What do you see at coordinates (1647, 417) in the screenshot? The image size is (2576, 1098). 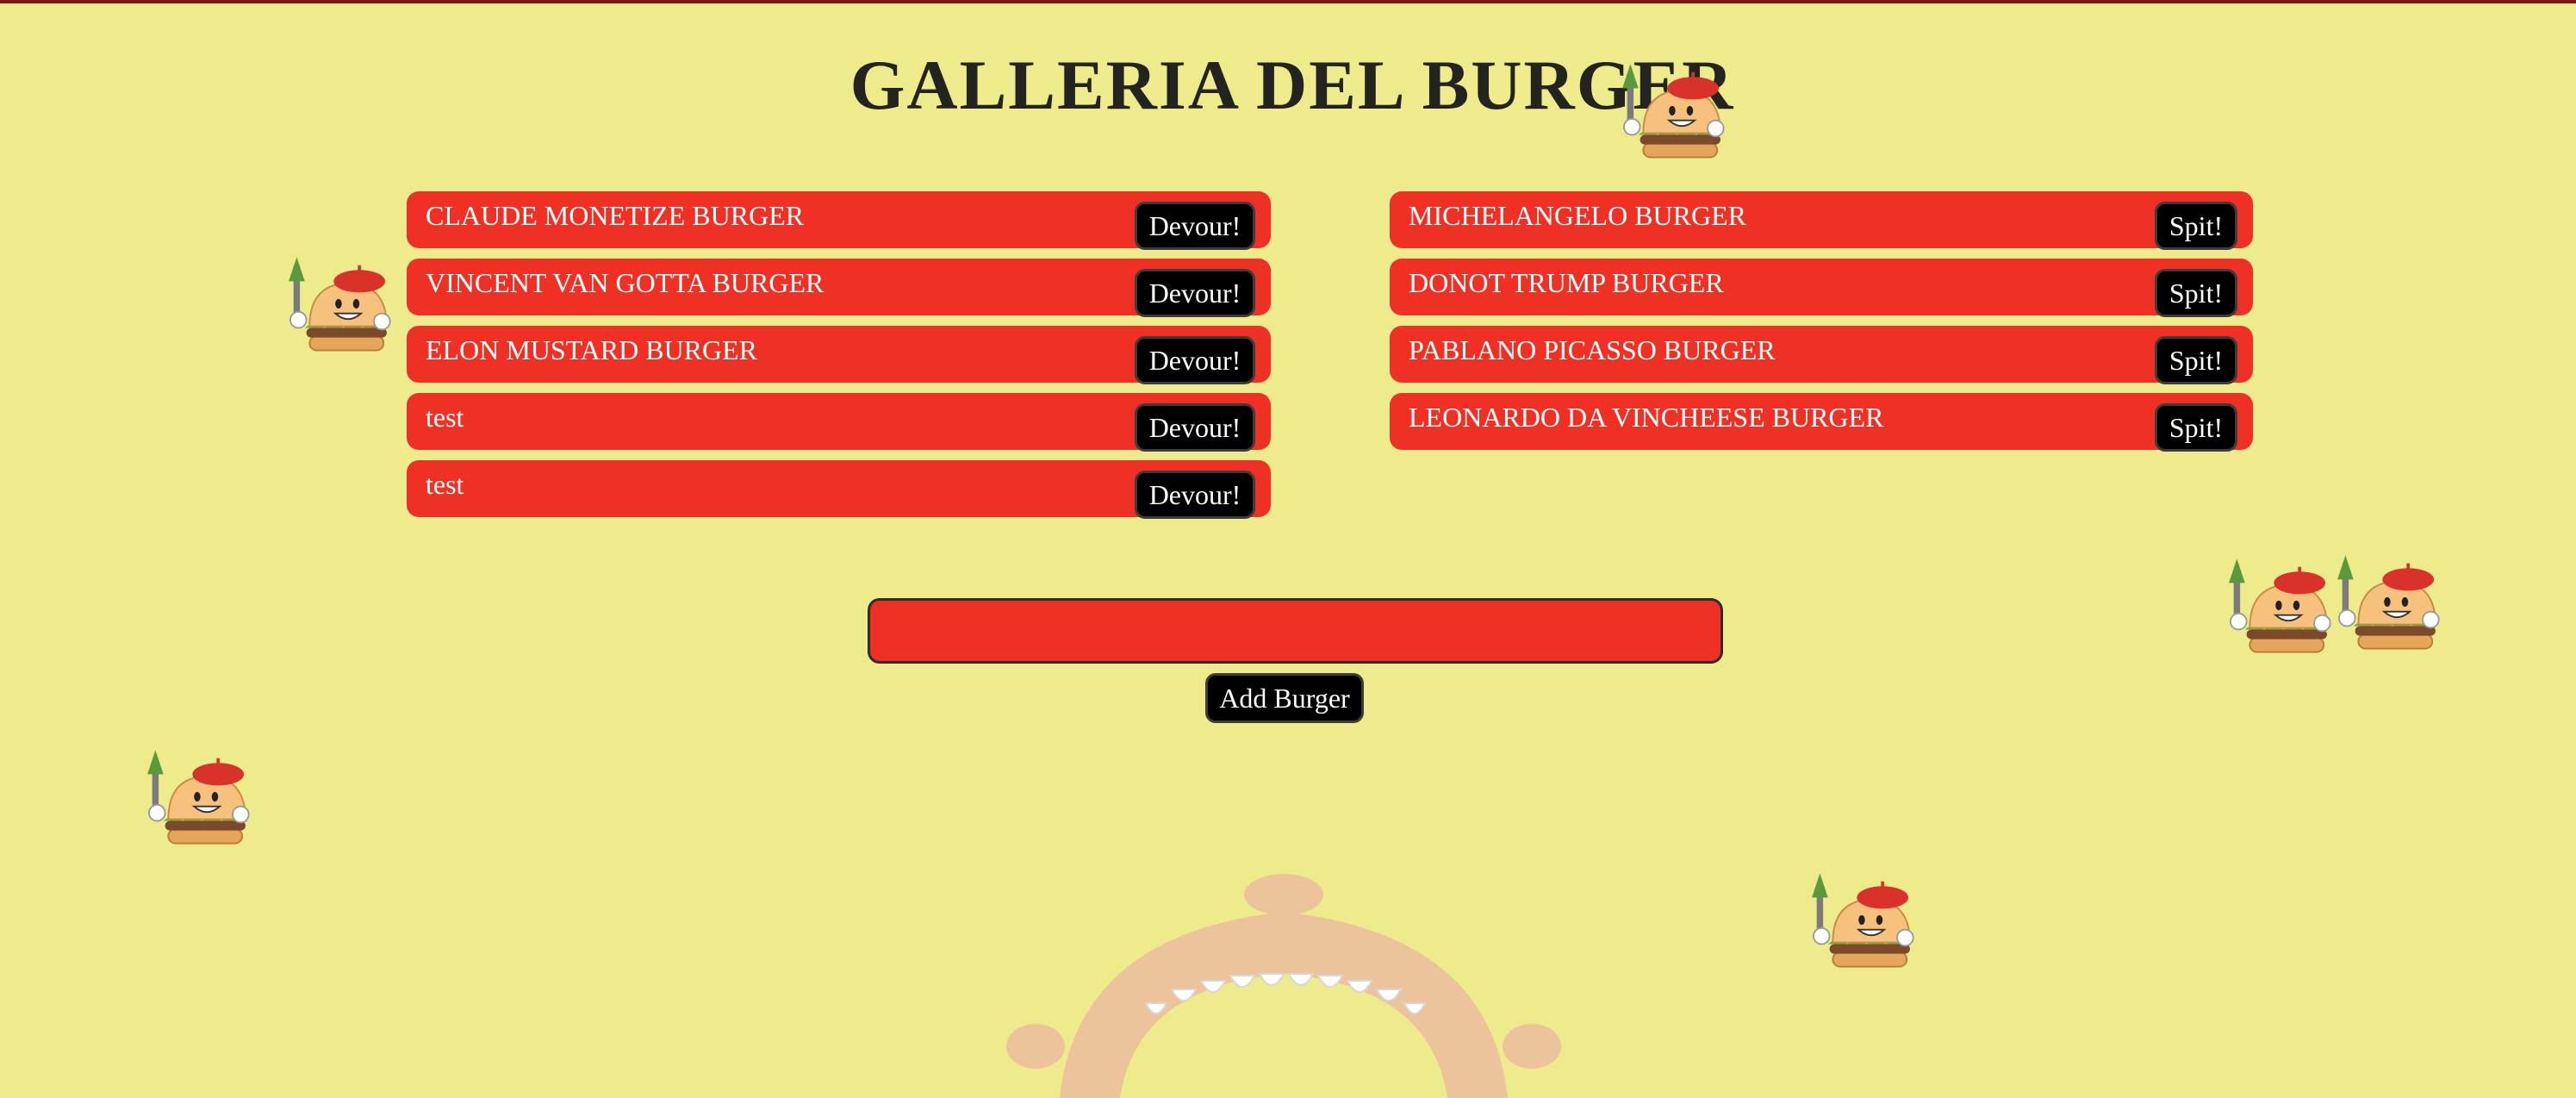 I see `burger-name: LEONARDO DA VINCHEESE BURGER` at bounding box center [1647, 417].